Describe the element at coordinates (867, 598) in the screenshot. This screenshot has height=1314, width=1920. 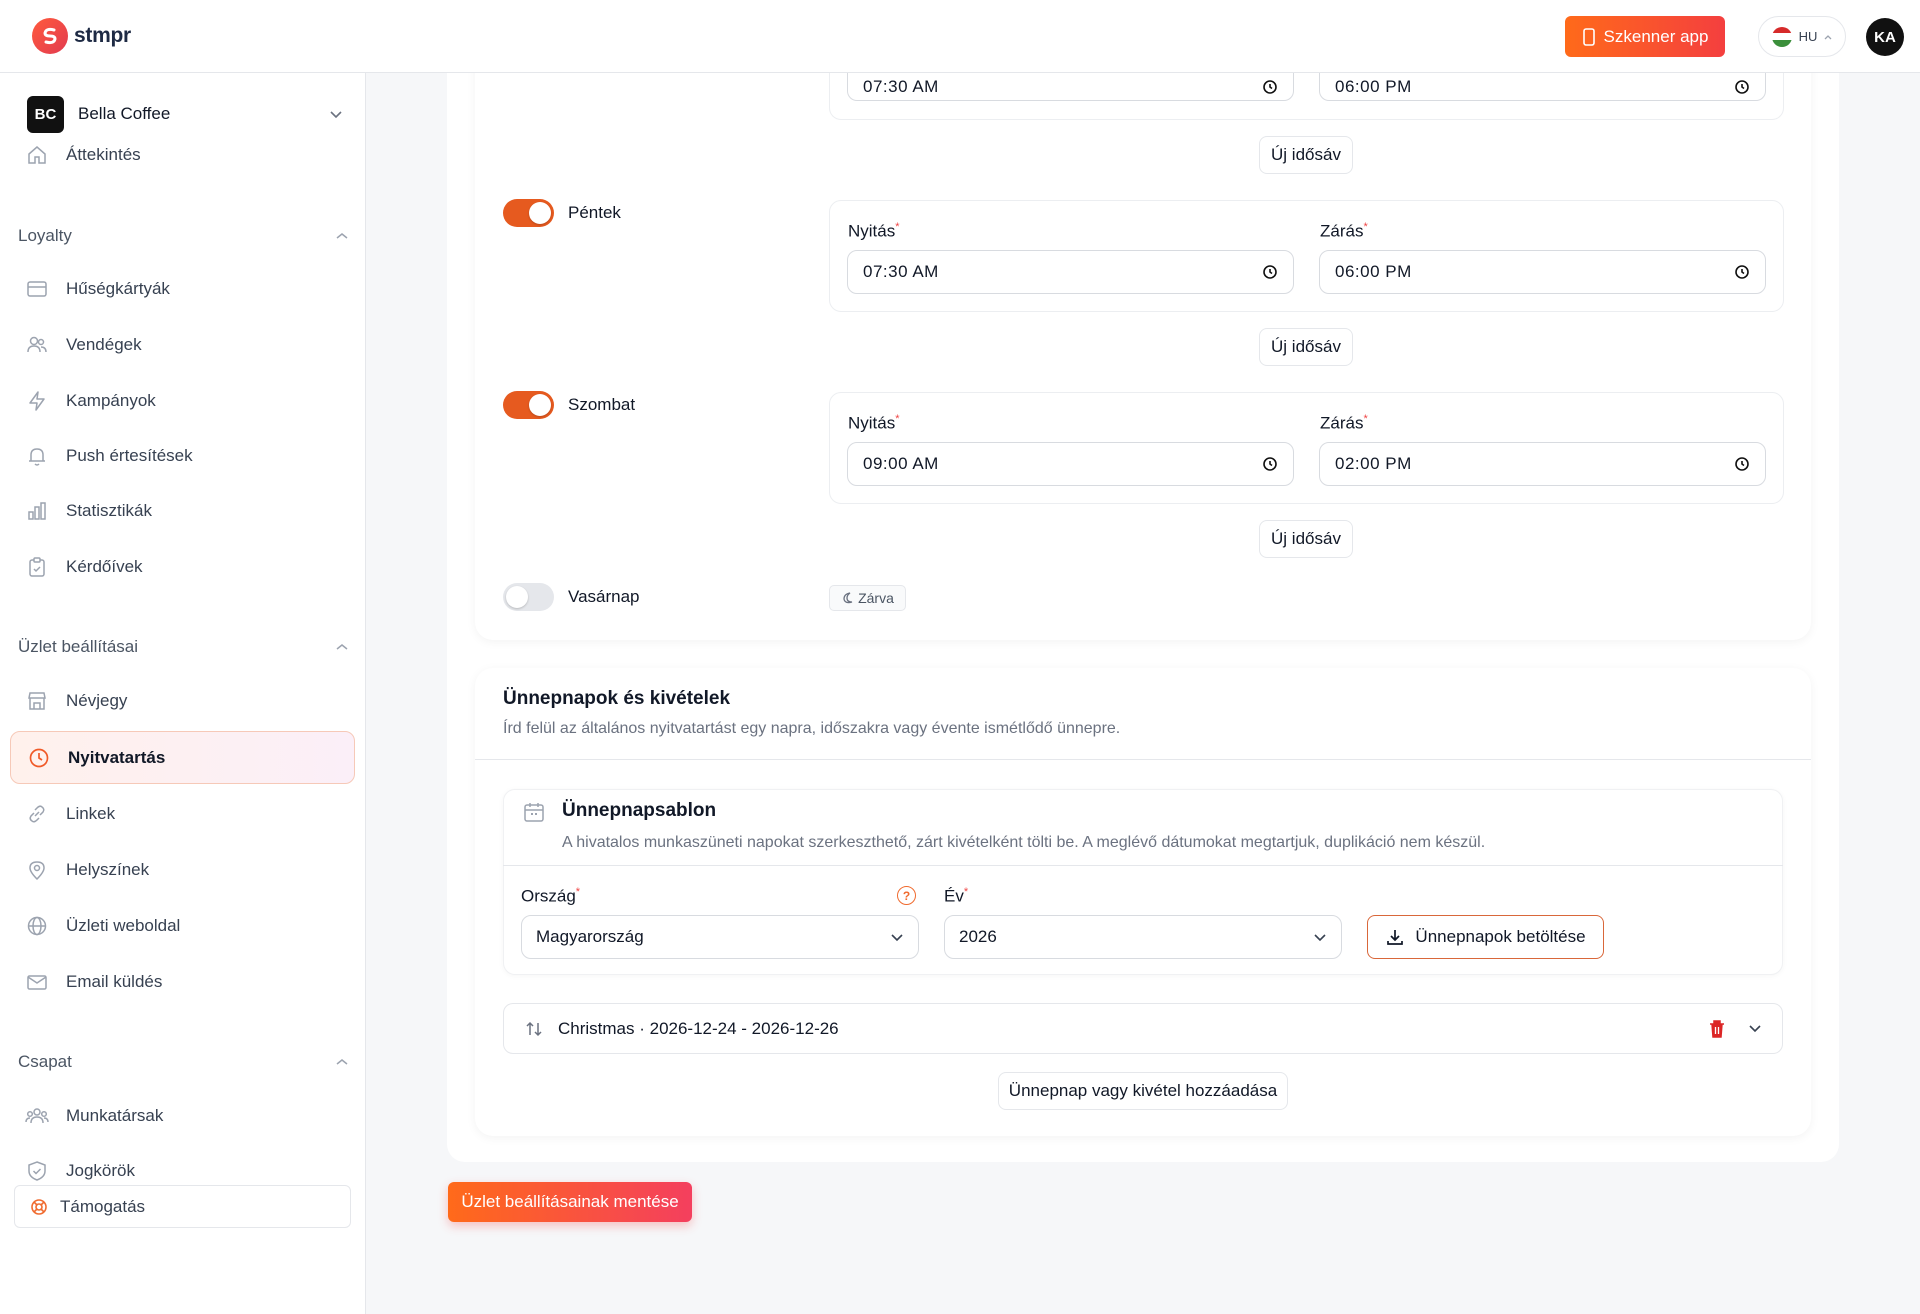
I see `closed-badge: Zárva` at that location.